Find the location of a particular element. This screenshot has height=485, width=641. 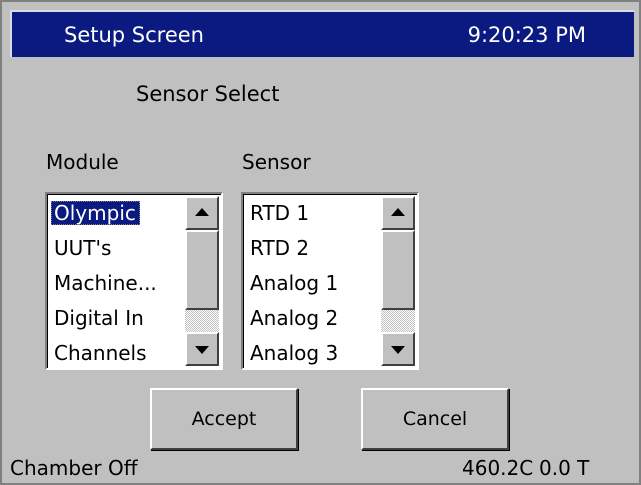

module-scrollbar is located at coordinates (202, 281).